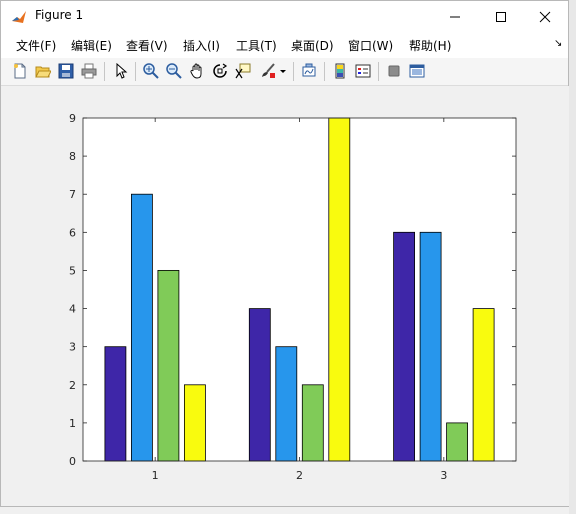 The image size is (576, 514). I want to click on rotate-3d-button, so click(220, 71).